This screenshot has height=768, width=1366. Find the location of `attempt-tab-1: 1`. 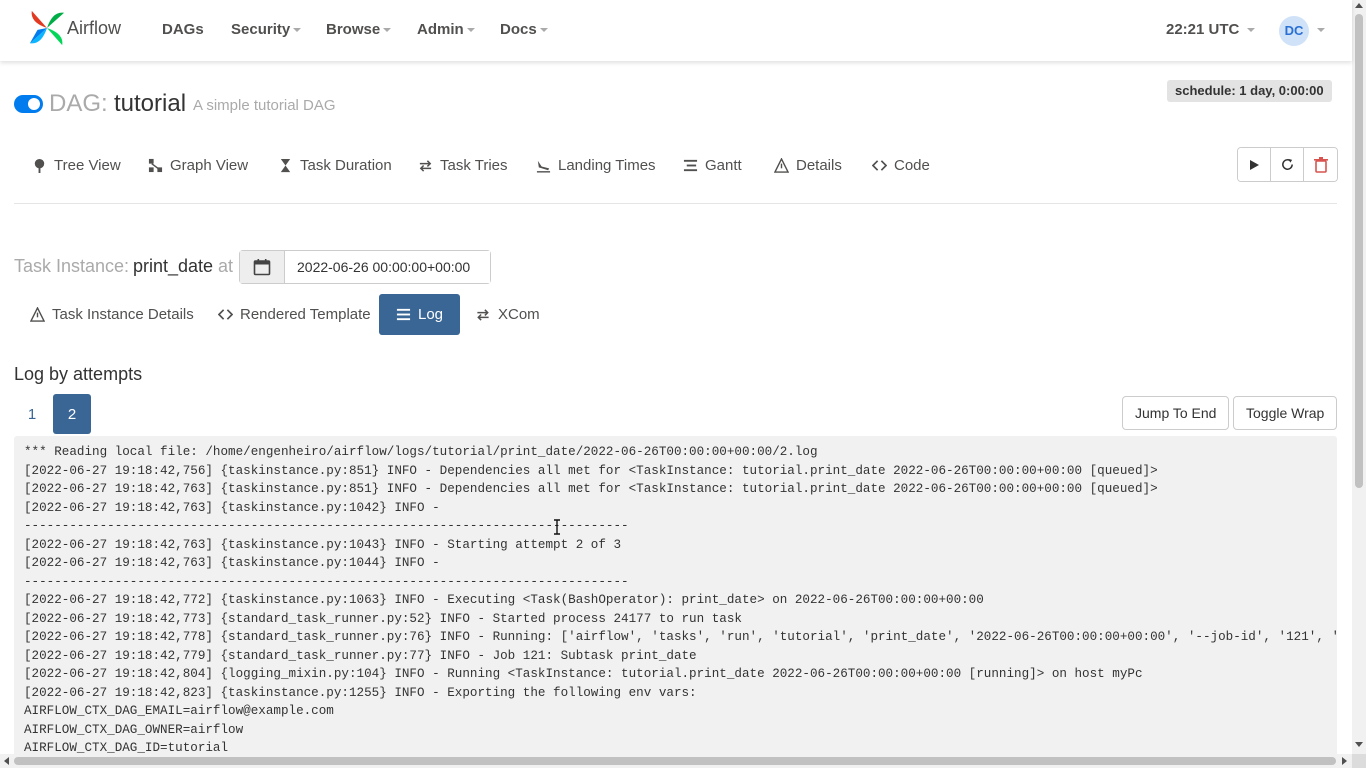

attempt-tab-1: 1 is located at coordinates (32, 414).